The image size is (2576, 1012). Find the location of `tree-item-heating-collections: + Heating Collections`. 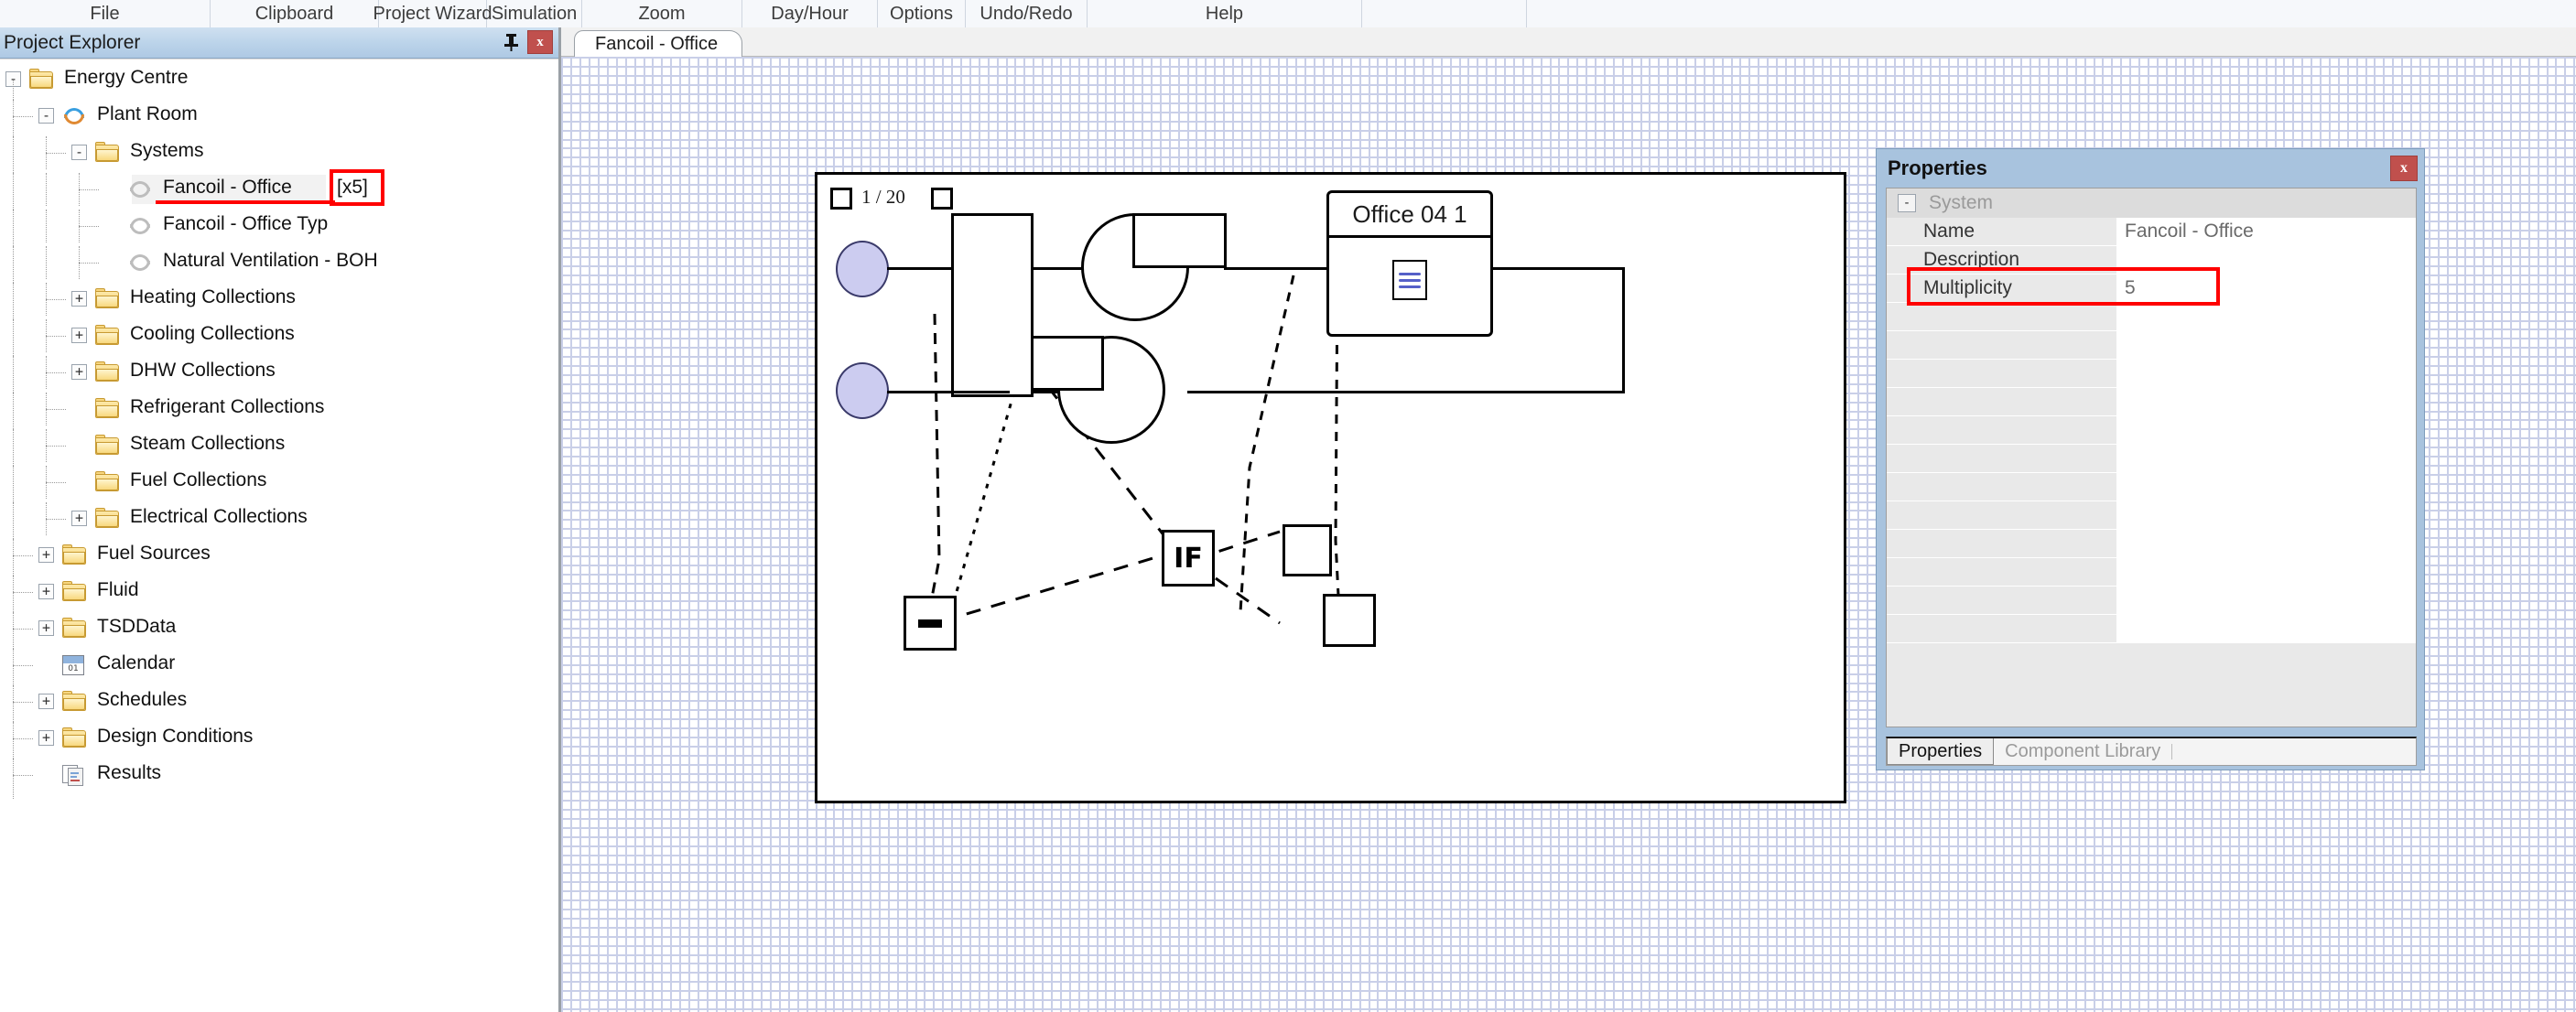

tree-item-heating-collections: + Heating Collections is located at coordinates (279, 299).